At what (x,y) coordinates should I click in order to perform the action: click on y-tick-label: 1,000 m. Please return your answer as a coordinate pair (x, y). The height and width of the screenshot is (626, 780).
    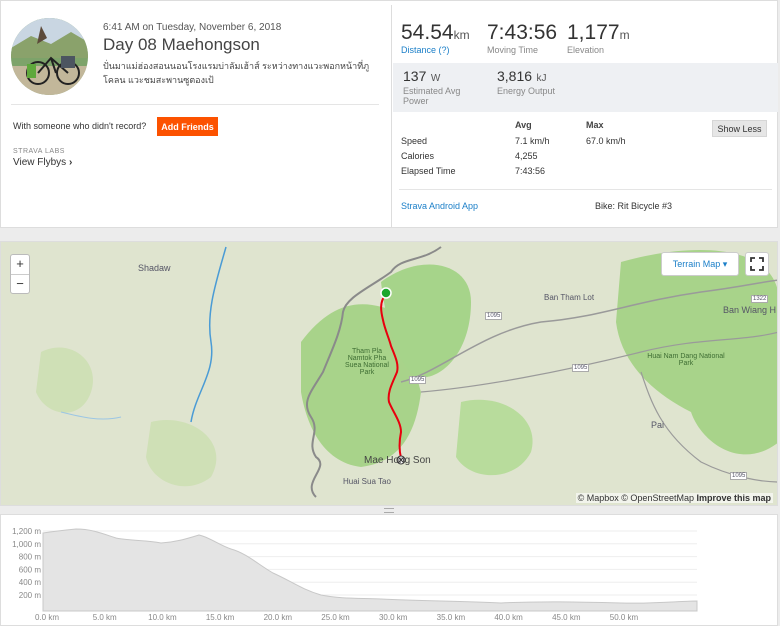
    Looking at the image, I should click on (26, 544).